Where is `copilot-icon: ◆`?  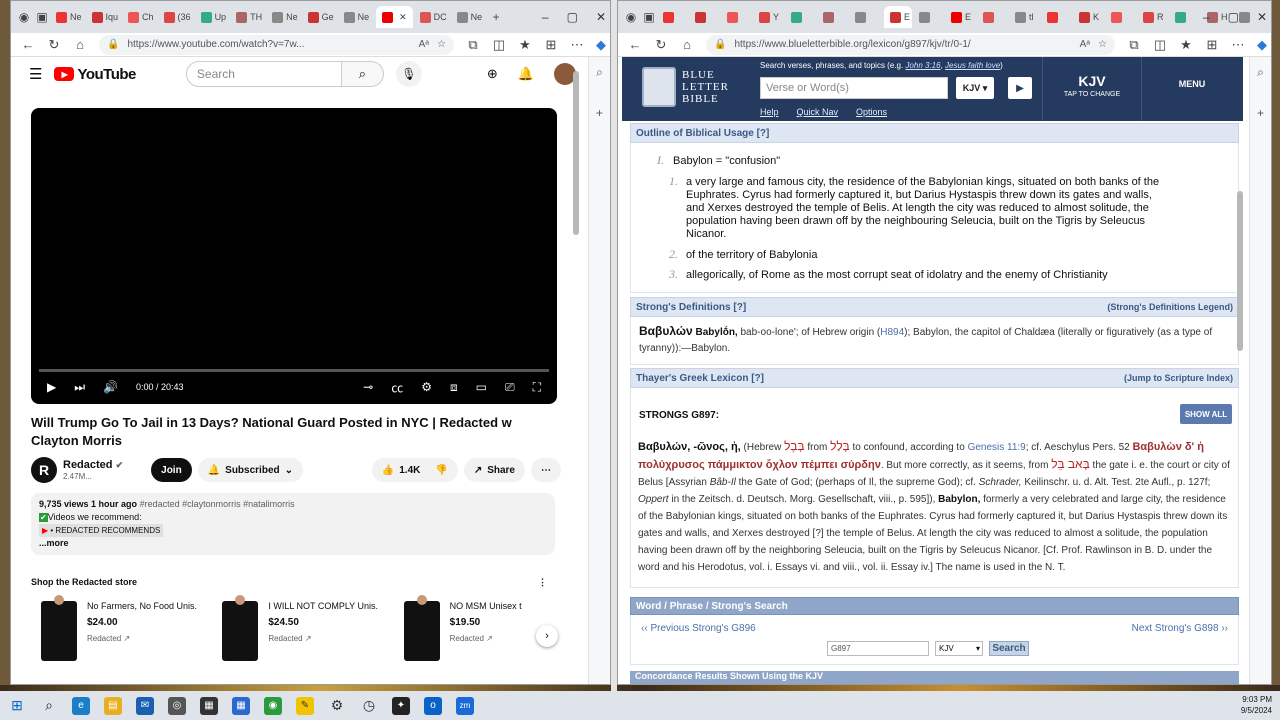
copilot-icon: ◆ is located at coordinates (1264, 45).